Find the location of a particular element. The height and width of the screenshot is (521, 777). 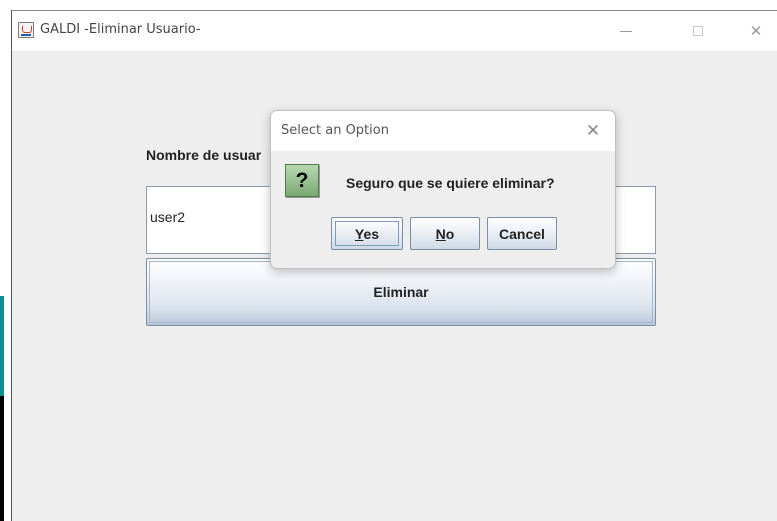

no-button: No is located at coordinates (445, 233).